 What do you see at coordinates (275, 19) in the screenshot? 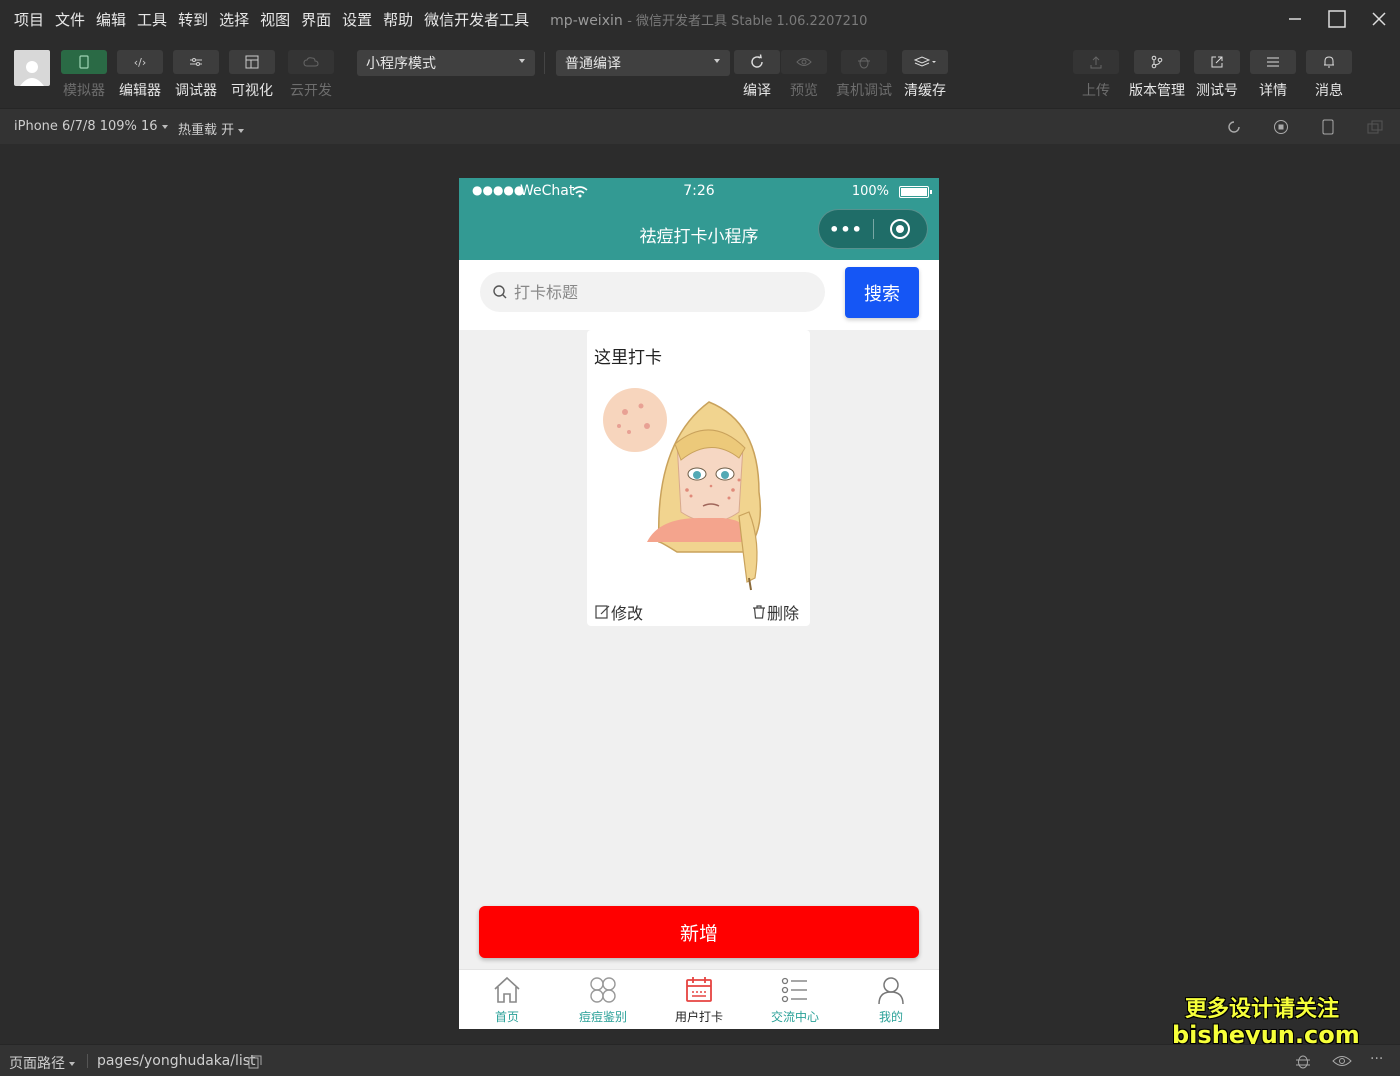
I see `menu-view: 视图` at bounding box center [275, 19].